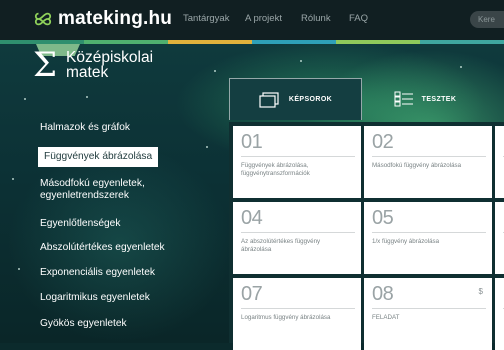  I want to click on sidebar-item-gyokos: Gyökös egyenletek, so click(83, 324).